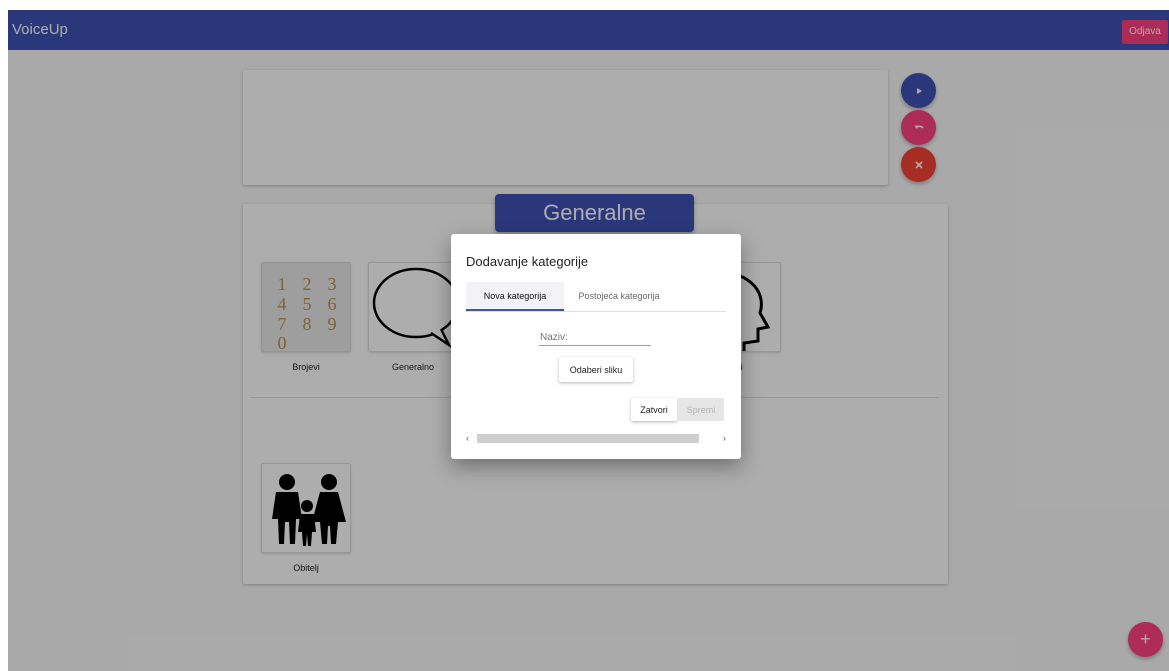 This screenshot has width=1169, height=671. What do you see at coordinates (595, 337) in the screenshot?
I see `category-name-input` at bounding box center [595, 337].